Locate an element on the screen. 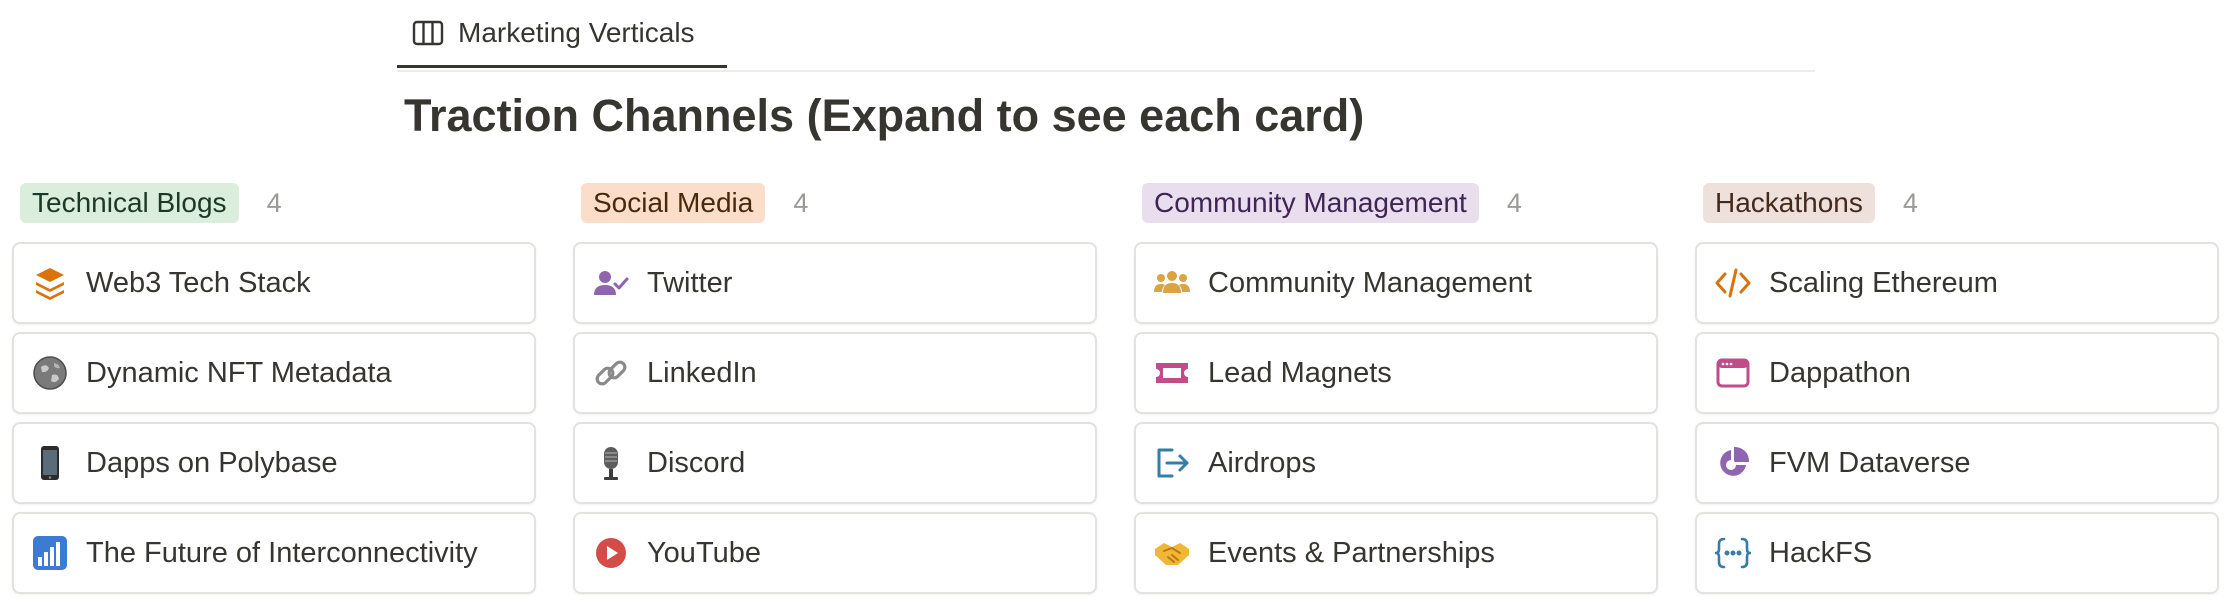  code-icon is located at coordinates (1733, 283).